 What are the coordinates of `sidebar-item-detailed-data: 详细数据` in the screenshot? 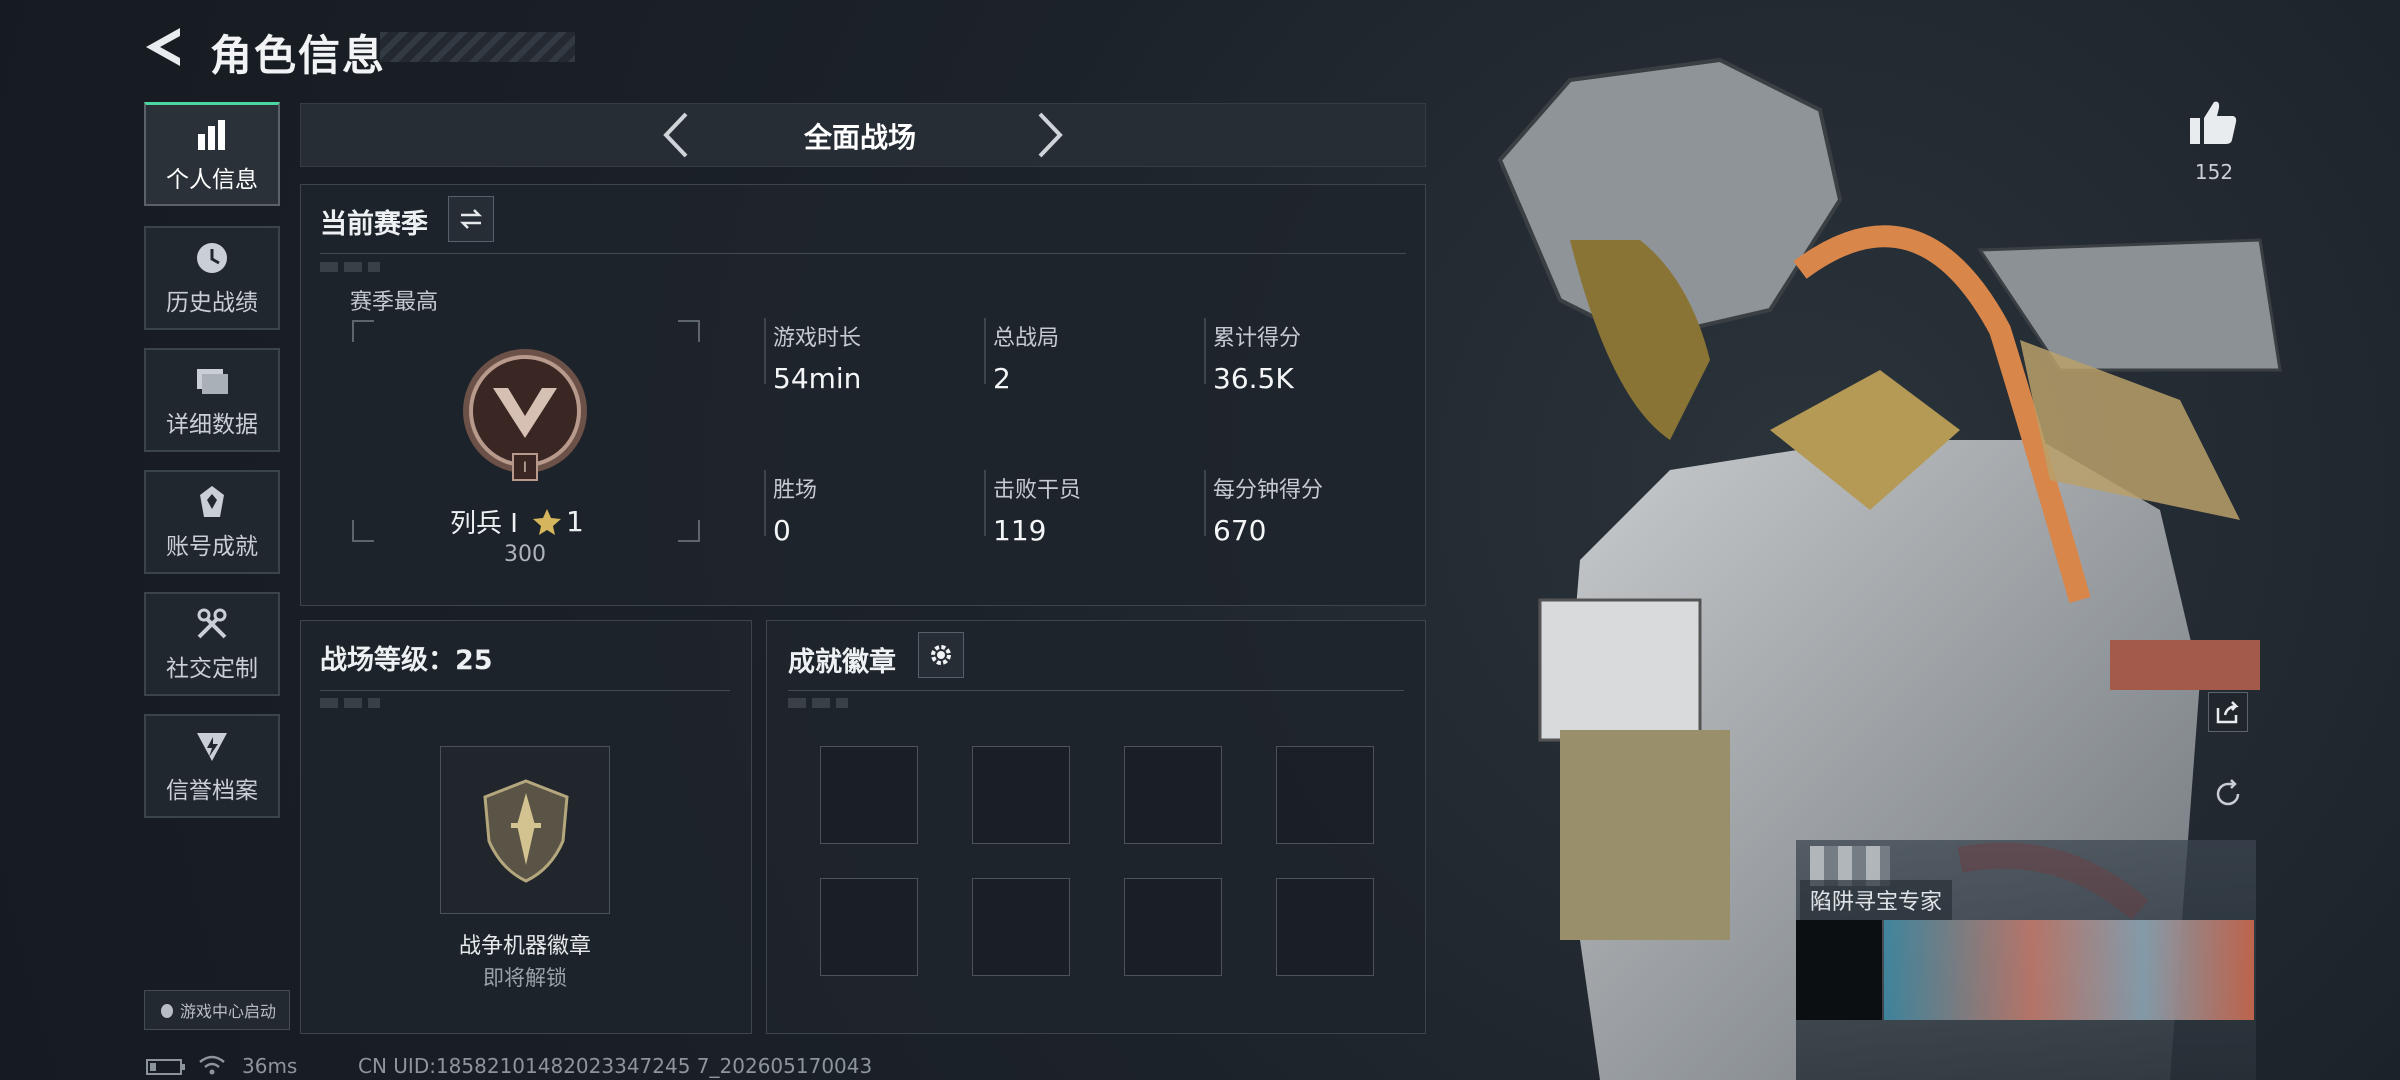 It's located at (212, 400).